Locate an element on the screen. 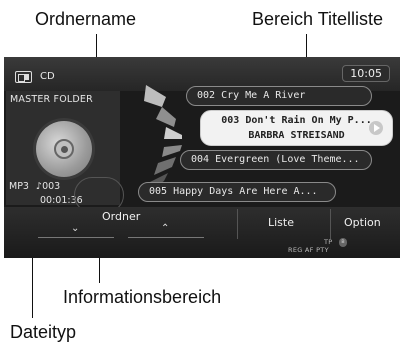 Image resolution: width=410 pixels, height=345 pixels. status-flags: REG AF PTY is located at coordinates (308, 250).